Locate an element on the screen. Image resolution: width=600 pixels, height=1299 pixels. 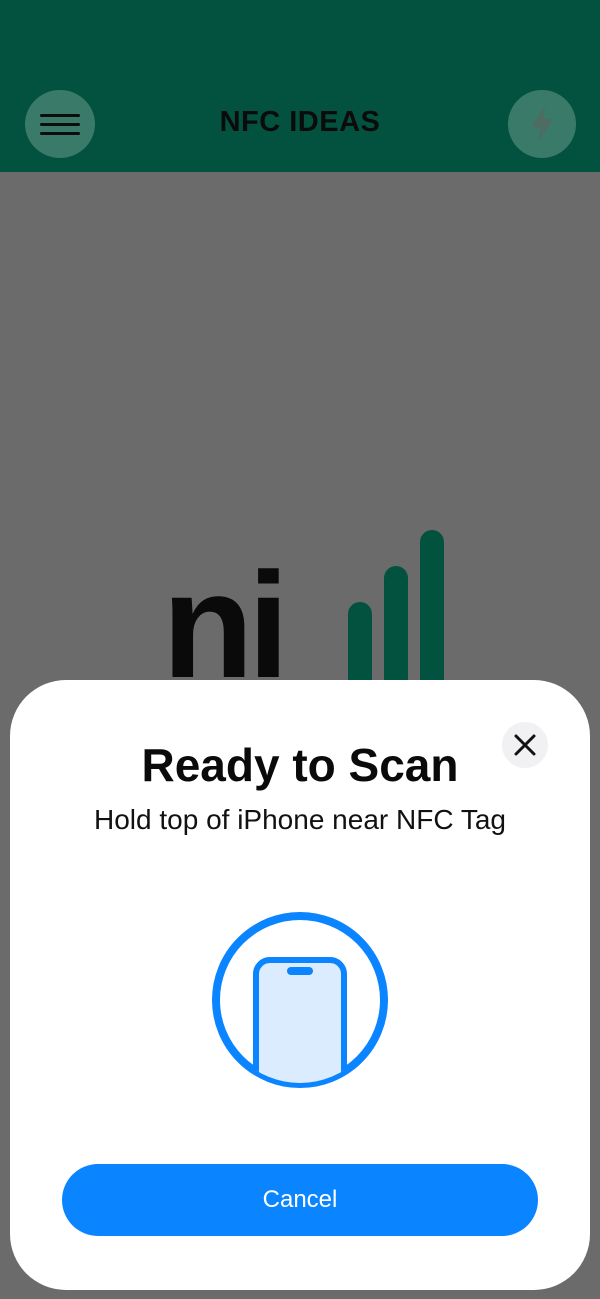
cancel-button: Cancel is located at coordinates (300, 1200).